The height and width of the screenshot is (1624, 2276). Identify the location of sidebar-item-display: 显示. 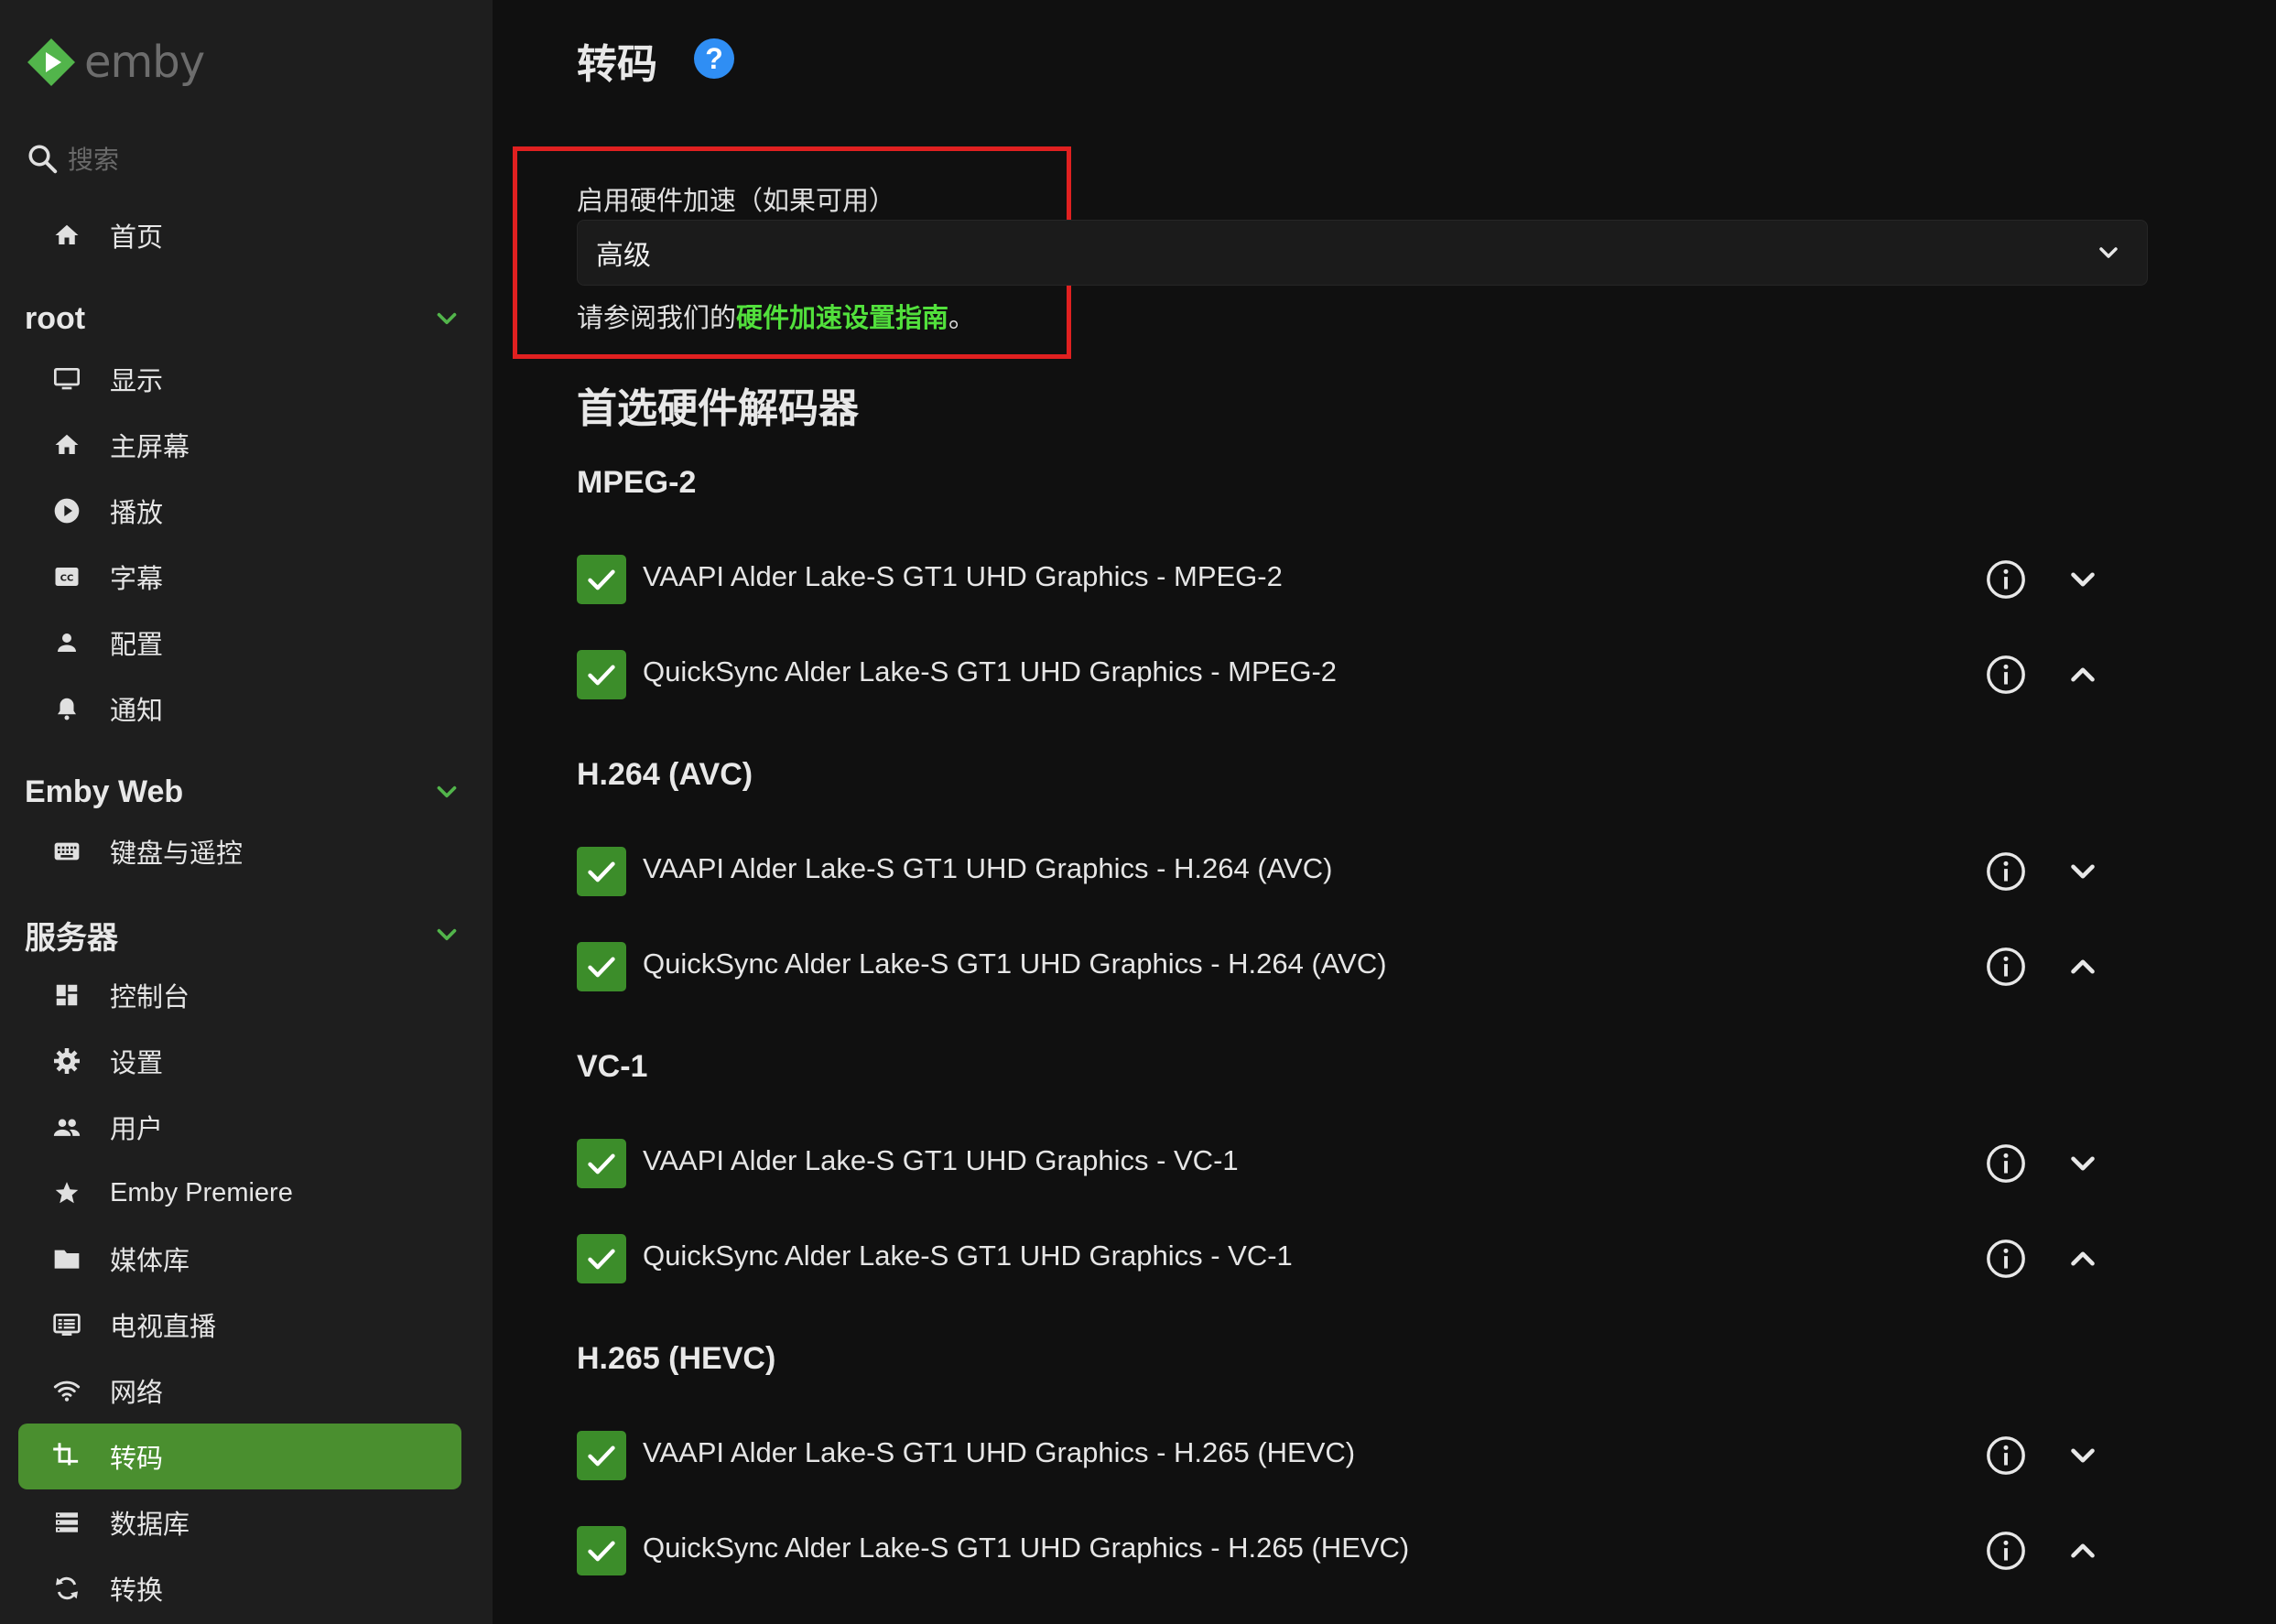
(239, 379).